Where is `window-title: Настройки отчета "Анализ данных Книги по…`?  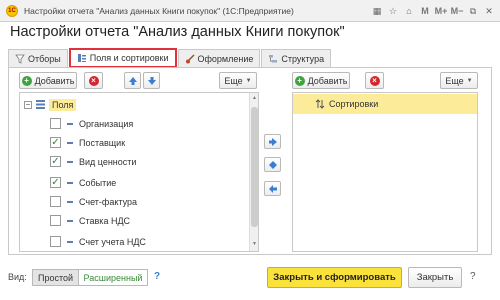
window-title: Настройки отчета "Анализ данных Книги по… is located at coordinates (159, 10).